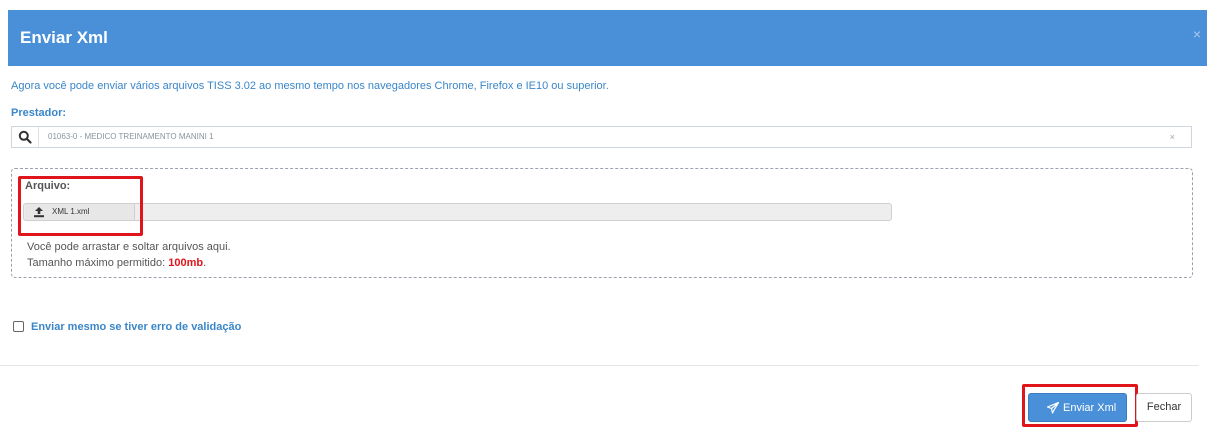 Image resolution: width=1207 pixels, height=433 pixels. I want to click on highlight-box-file, so click(80, 206).